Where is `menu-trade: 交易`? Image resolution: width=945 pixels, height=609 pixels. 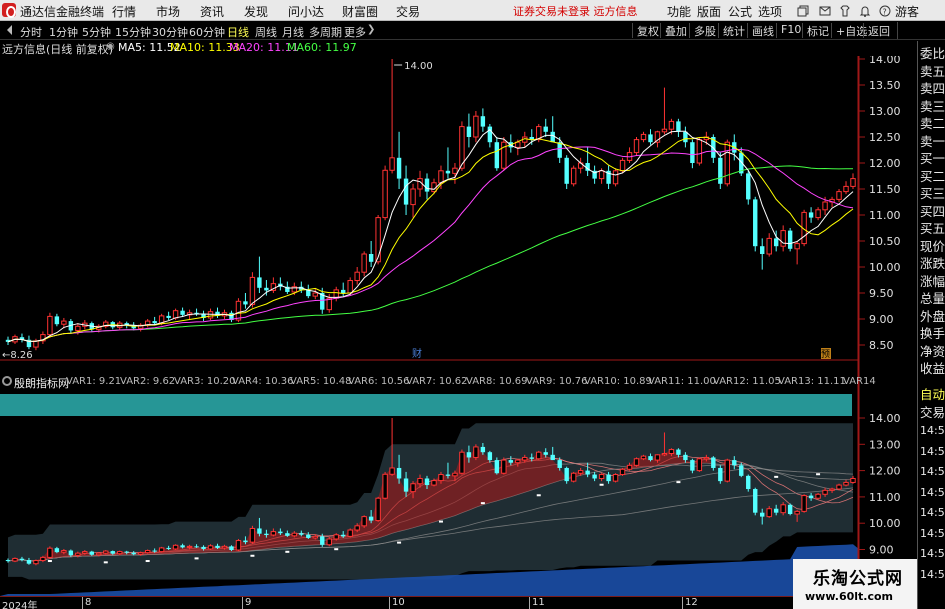
menu-trade: 交易 is located at coordinates (408, 11).